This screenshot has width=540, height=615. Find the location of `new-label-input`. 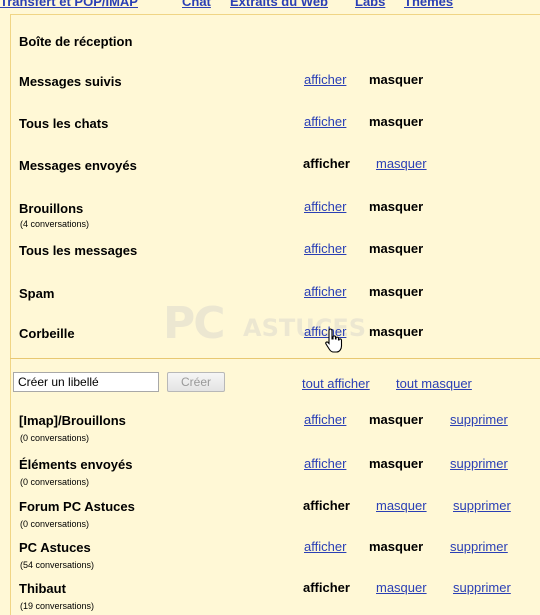

new-label-input is located at coordinates (86, 382).